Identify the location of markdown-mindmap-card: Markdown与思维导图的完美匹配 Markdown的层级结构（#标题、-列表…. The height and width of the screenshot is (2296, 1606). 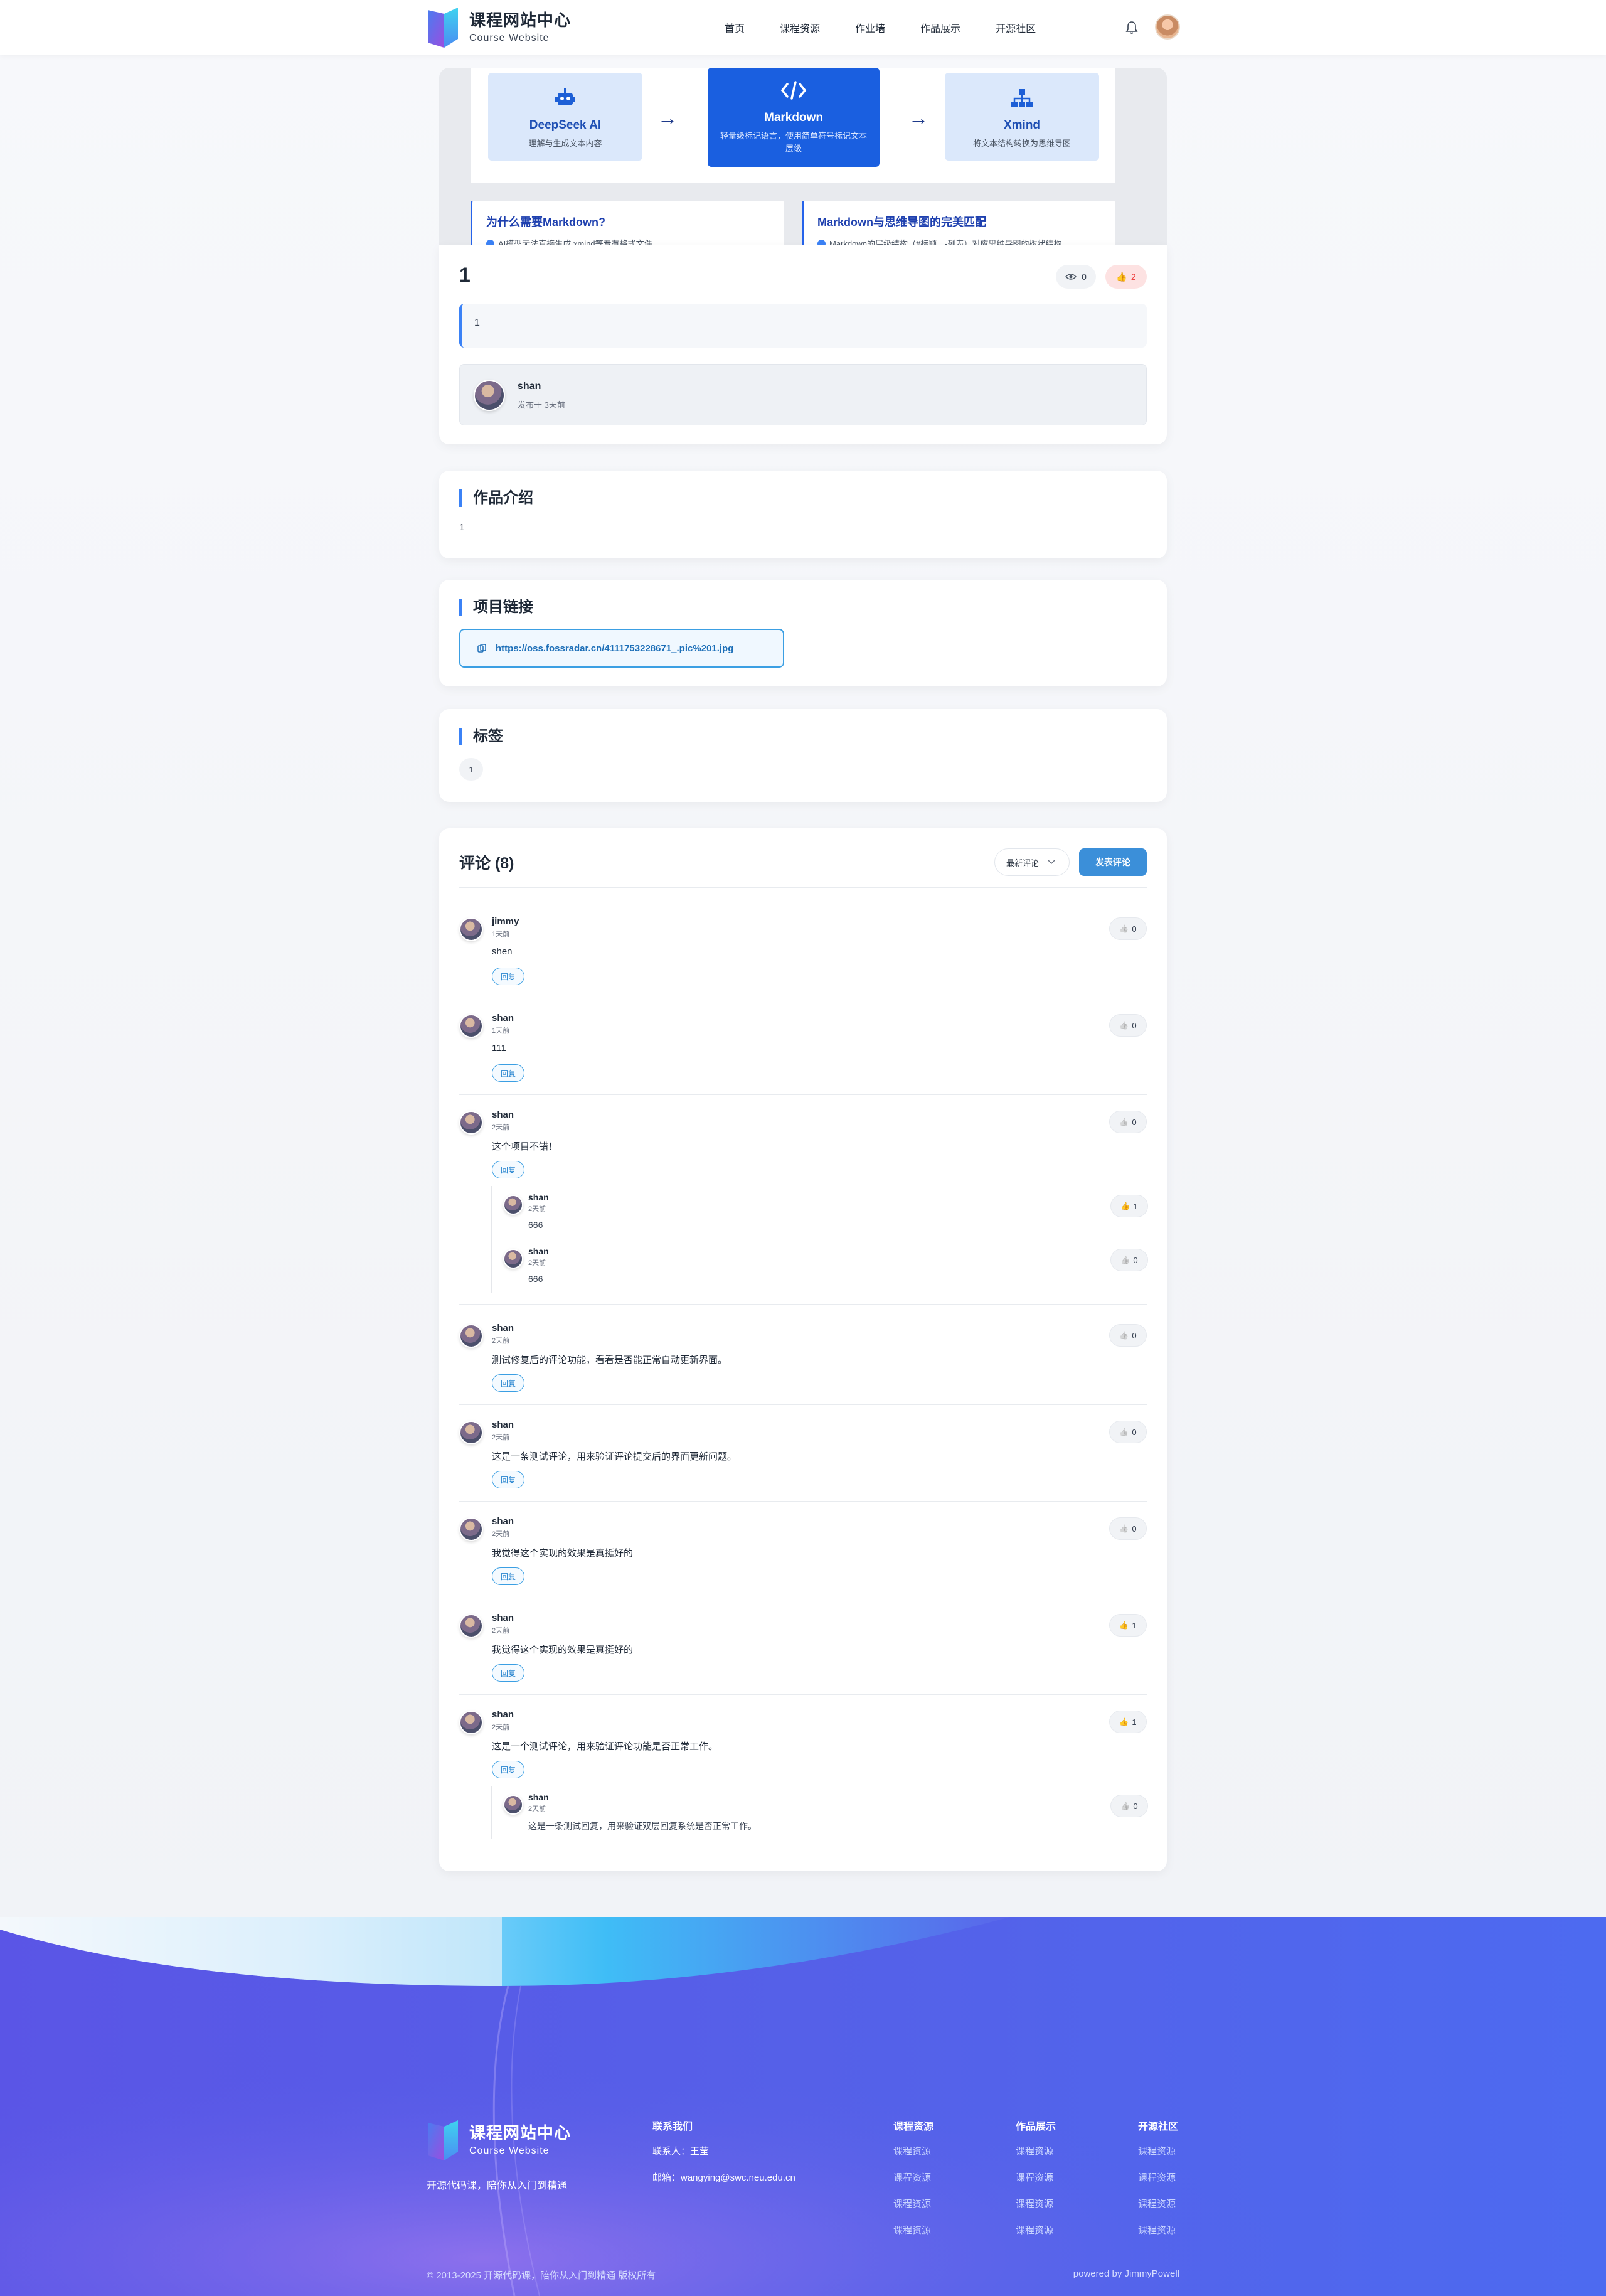
(958, 223).